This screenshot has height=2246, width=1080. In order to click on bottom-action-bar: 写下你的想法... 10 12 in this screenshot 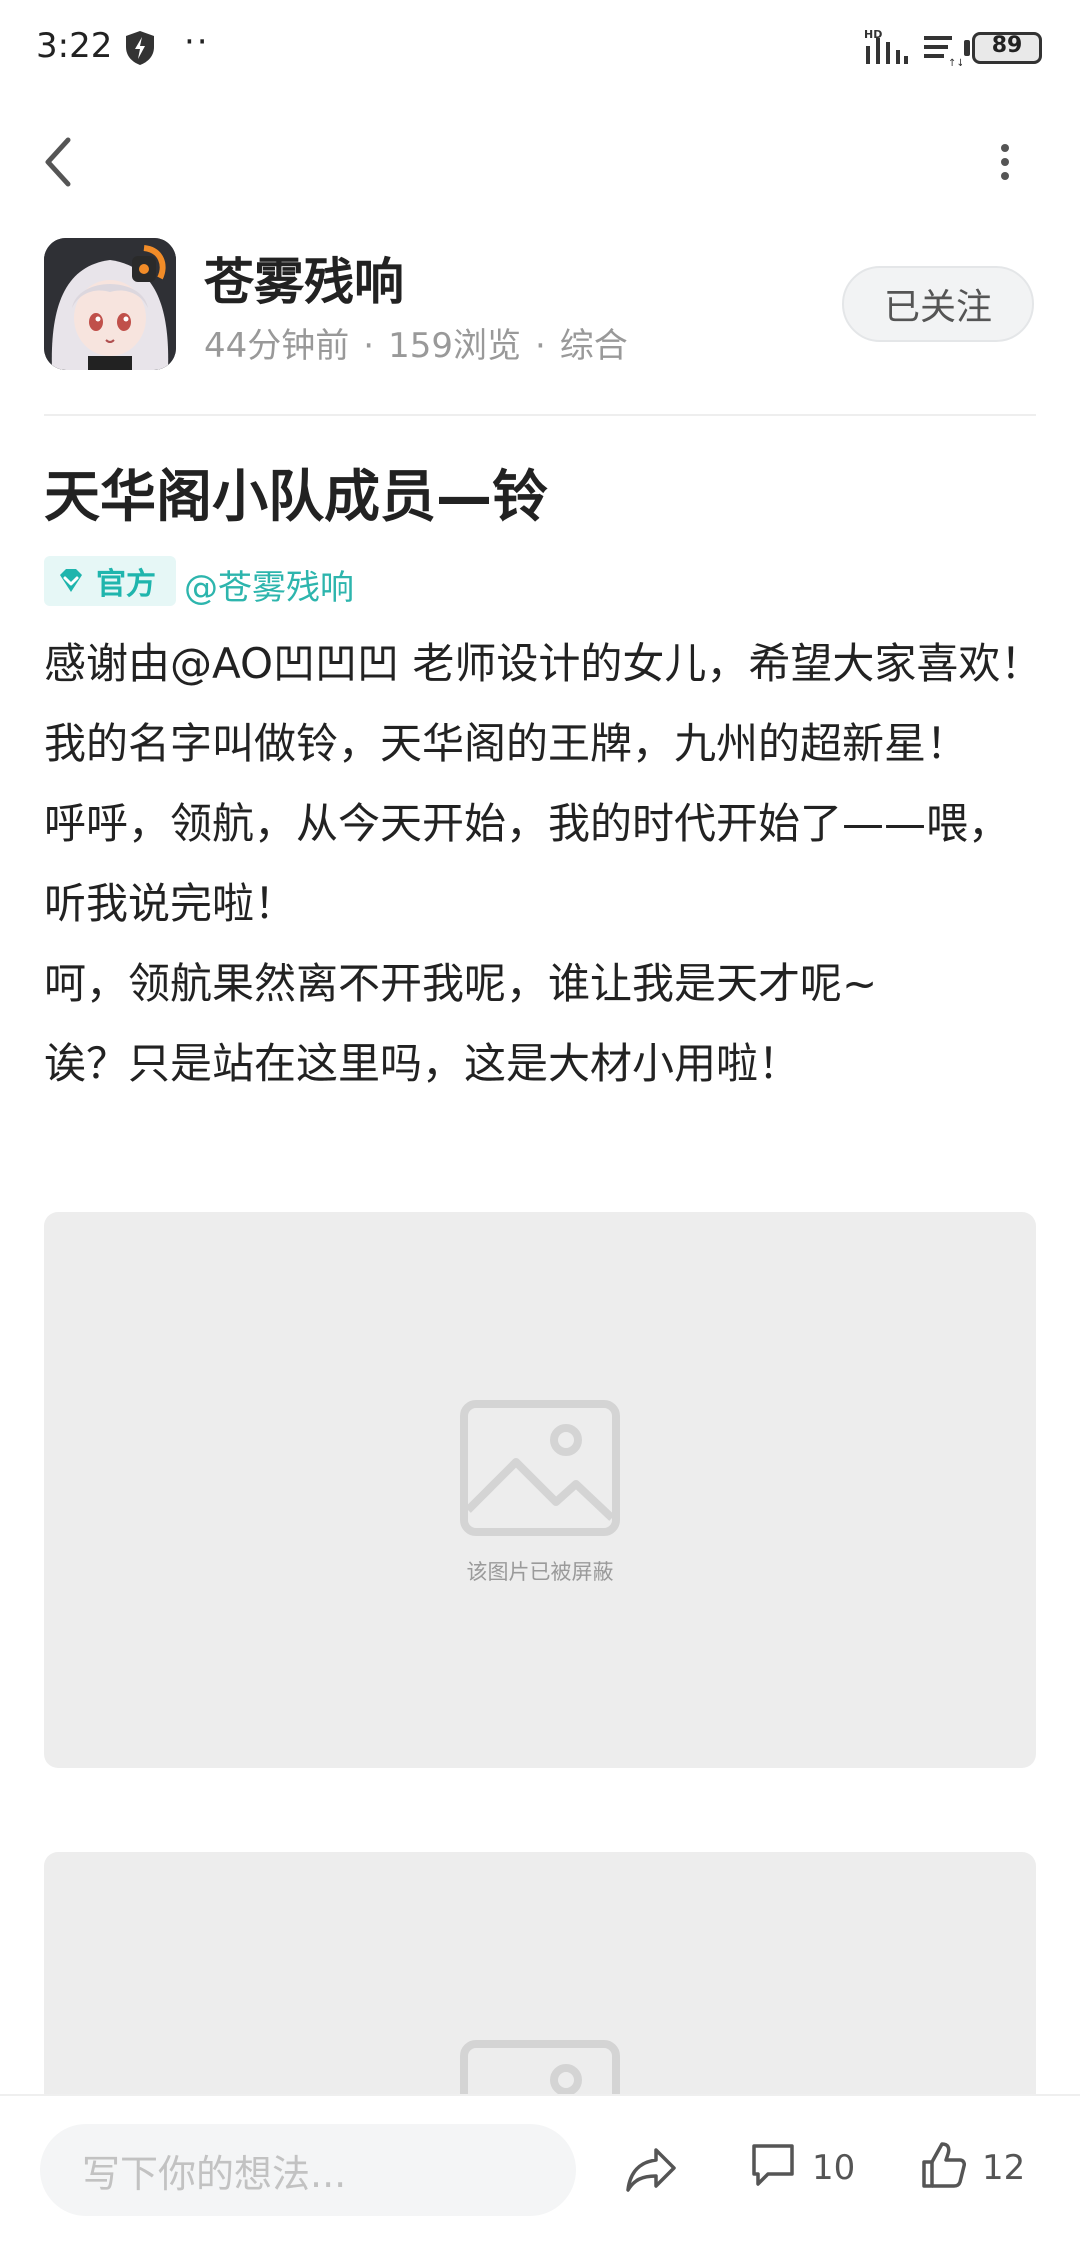, I will do `click(540, 2170)`.